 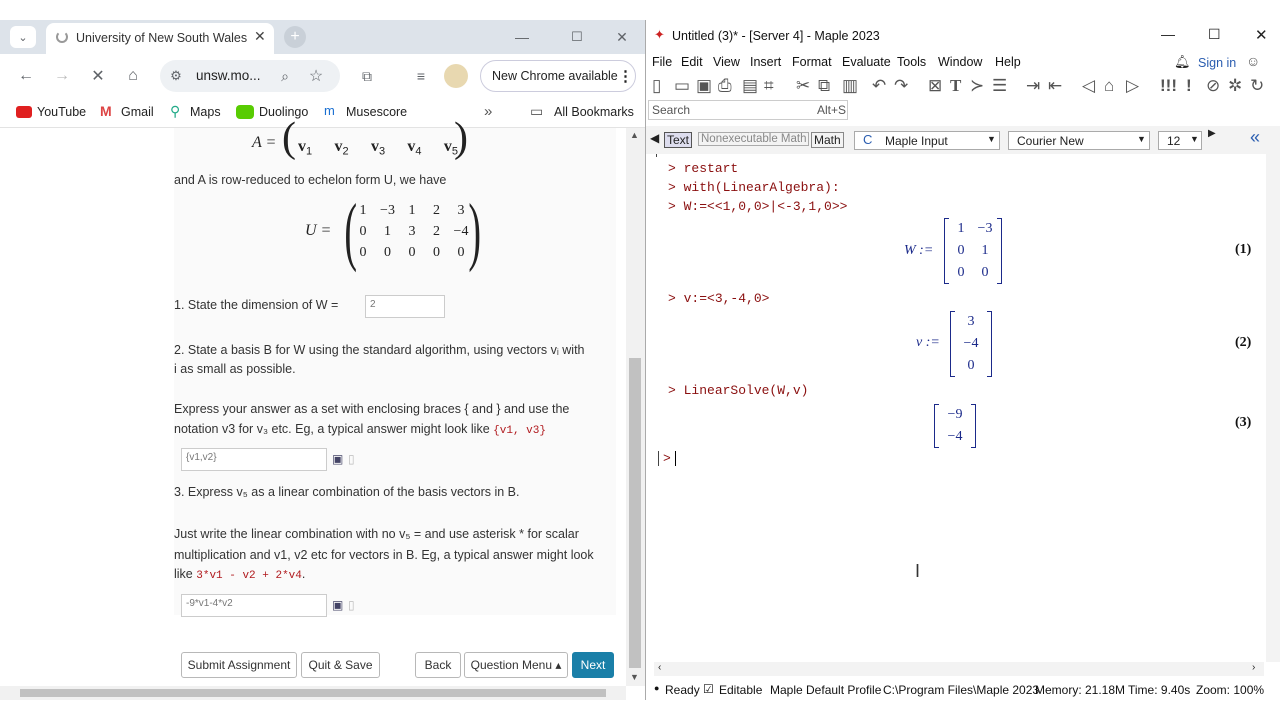 What do you see at coordinates (955, 86) in the screenshot?
I see `insert-text-icon: T` at bounding box center [955, 86].